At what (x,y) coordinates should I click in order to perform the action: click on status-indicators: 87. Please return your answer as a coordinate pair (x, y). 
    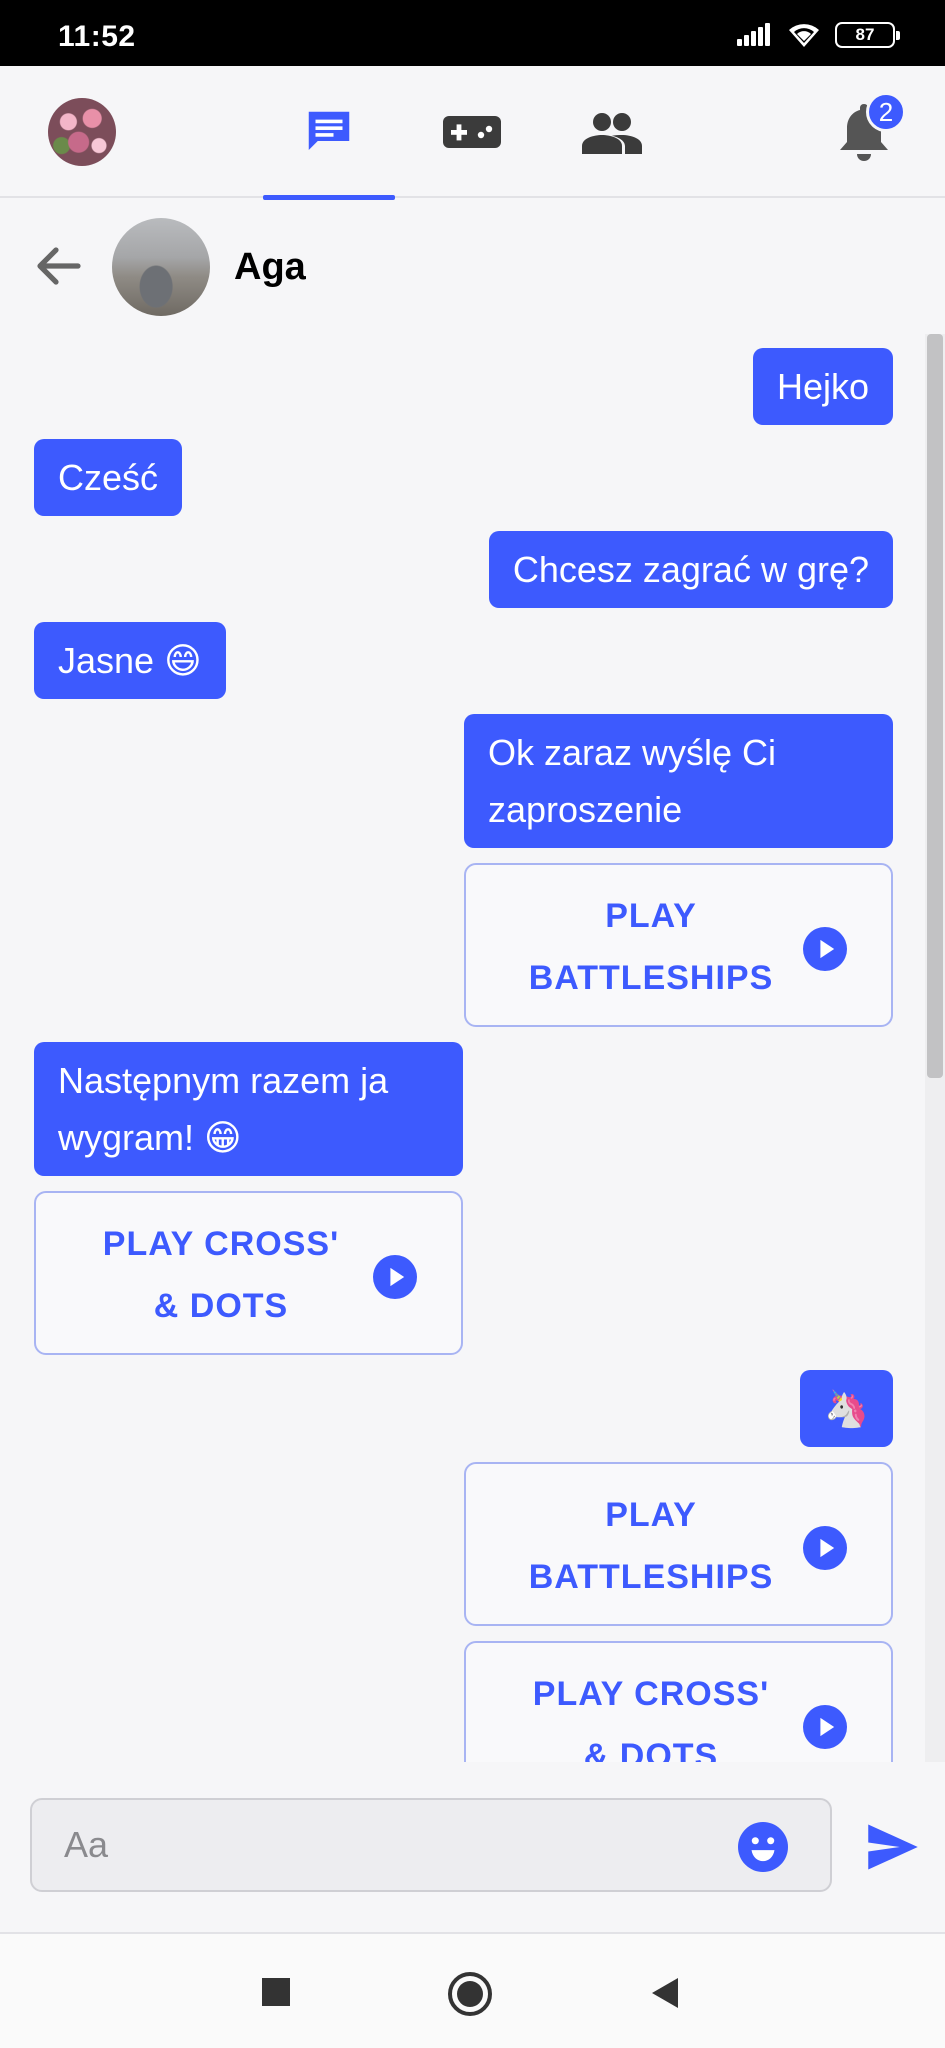
    Looking at the image, I should click on (818, 35).